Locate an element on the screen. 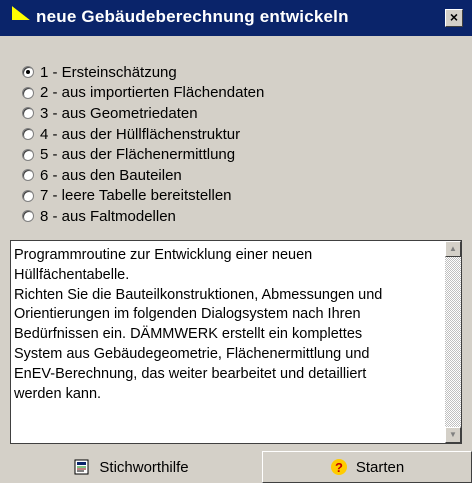 This screenshot has width=472, height=483. close-button: × is located at coordinates (454, 18).